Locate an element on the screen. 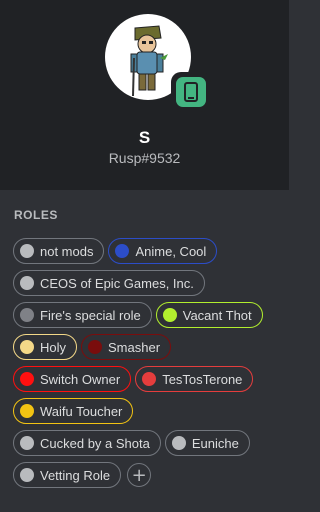 This screenshot has width=320, height=512. role-pill: Anime, Cool is located at coordinates (163, 251).